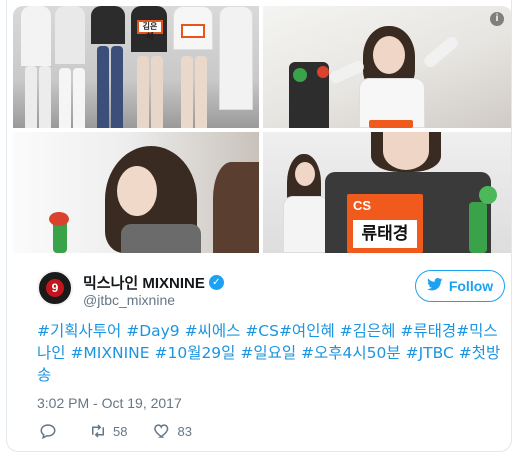  What do you see at coordinates (271, 289) in the screenshot?
I see `tweet-header: 9 믹스나인 MIXNINE ✓ @jtbc_mixnine Follow` at bounding box center [271, 289].